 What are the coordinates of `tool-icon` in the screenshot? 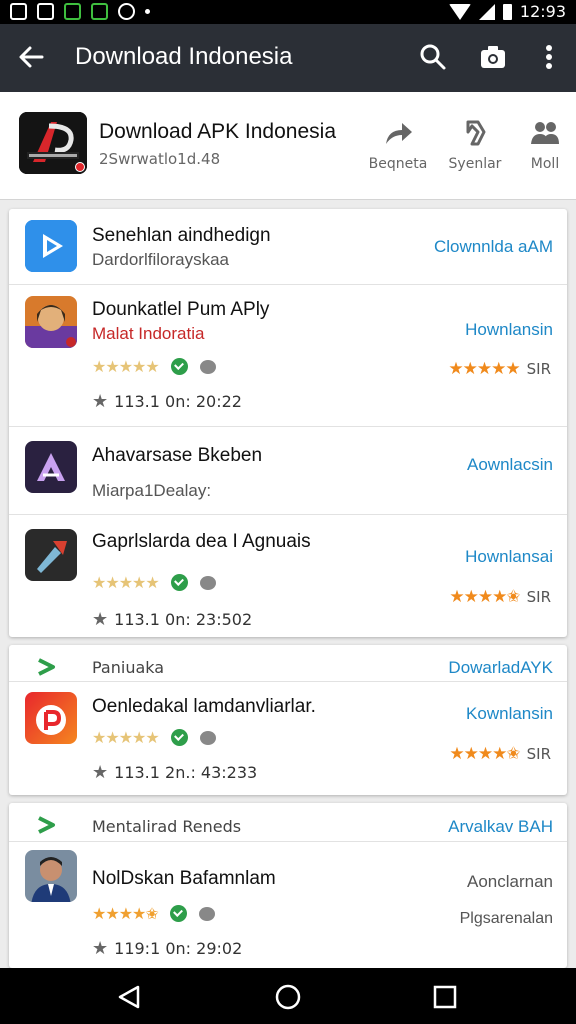 It's located at (51, 555).